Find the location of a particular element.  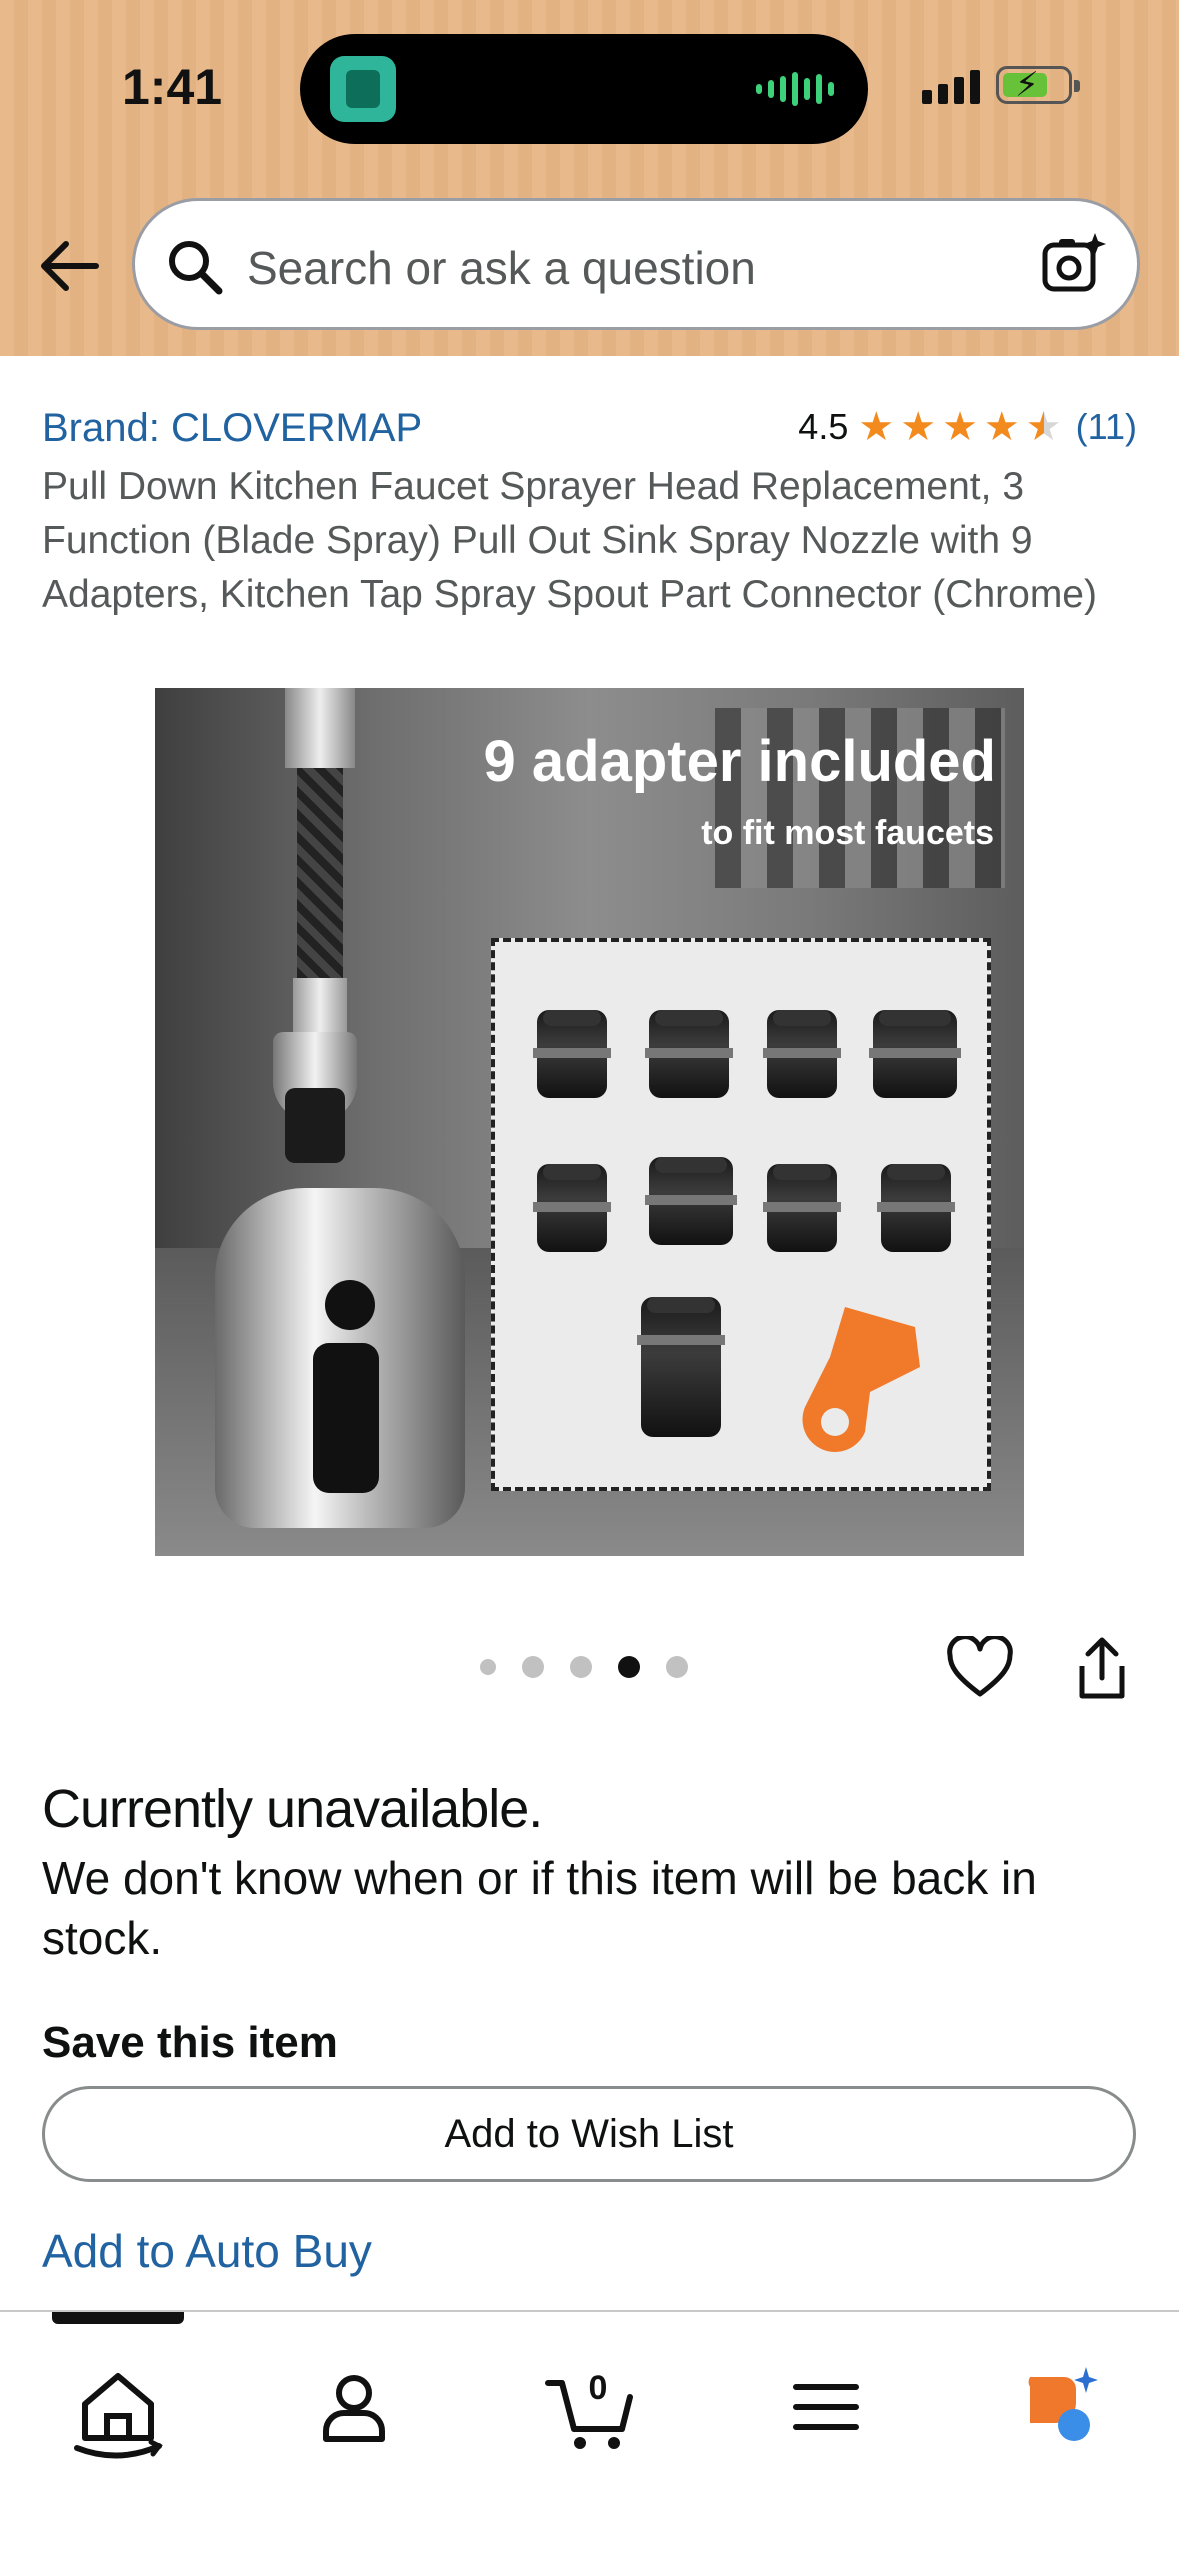

active-tab-indicator is located at coordinates (118, 2318).